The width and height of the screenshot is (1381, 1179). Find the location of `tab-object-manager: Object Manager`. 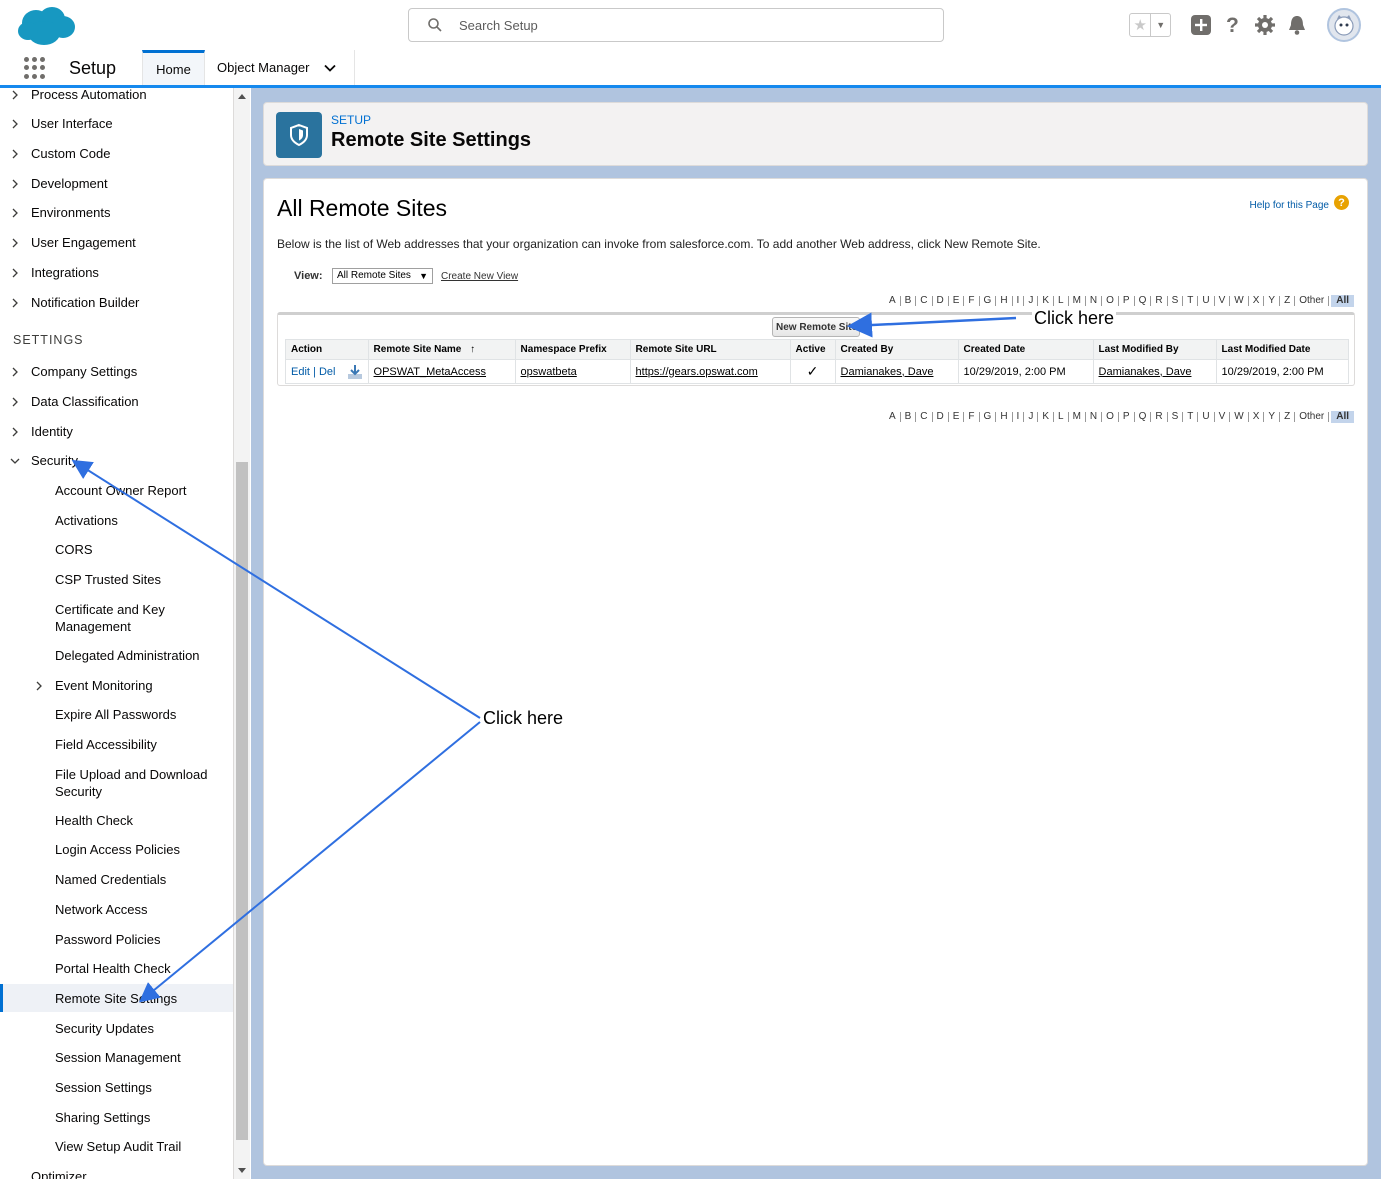

tab-object-manager: Object Manager is located at coordinates (280, 67).